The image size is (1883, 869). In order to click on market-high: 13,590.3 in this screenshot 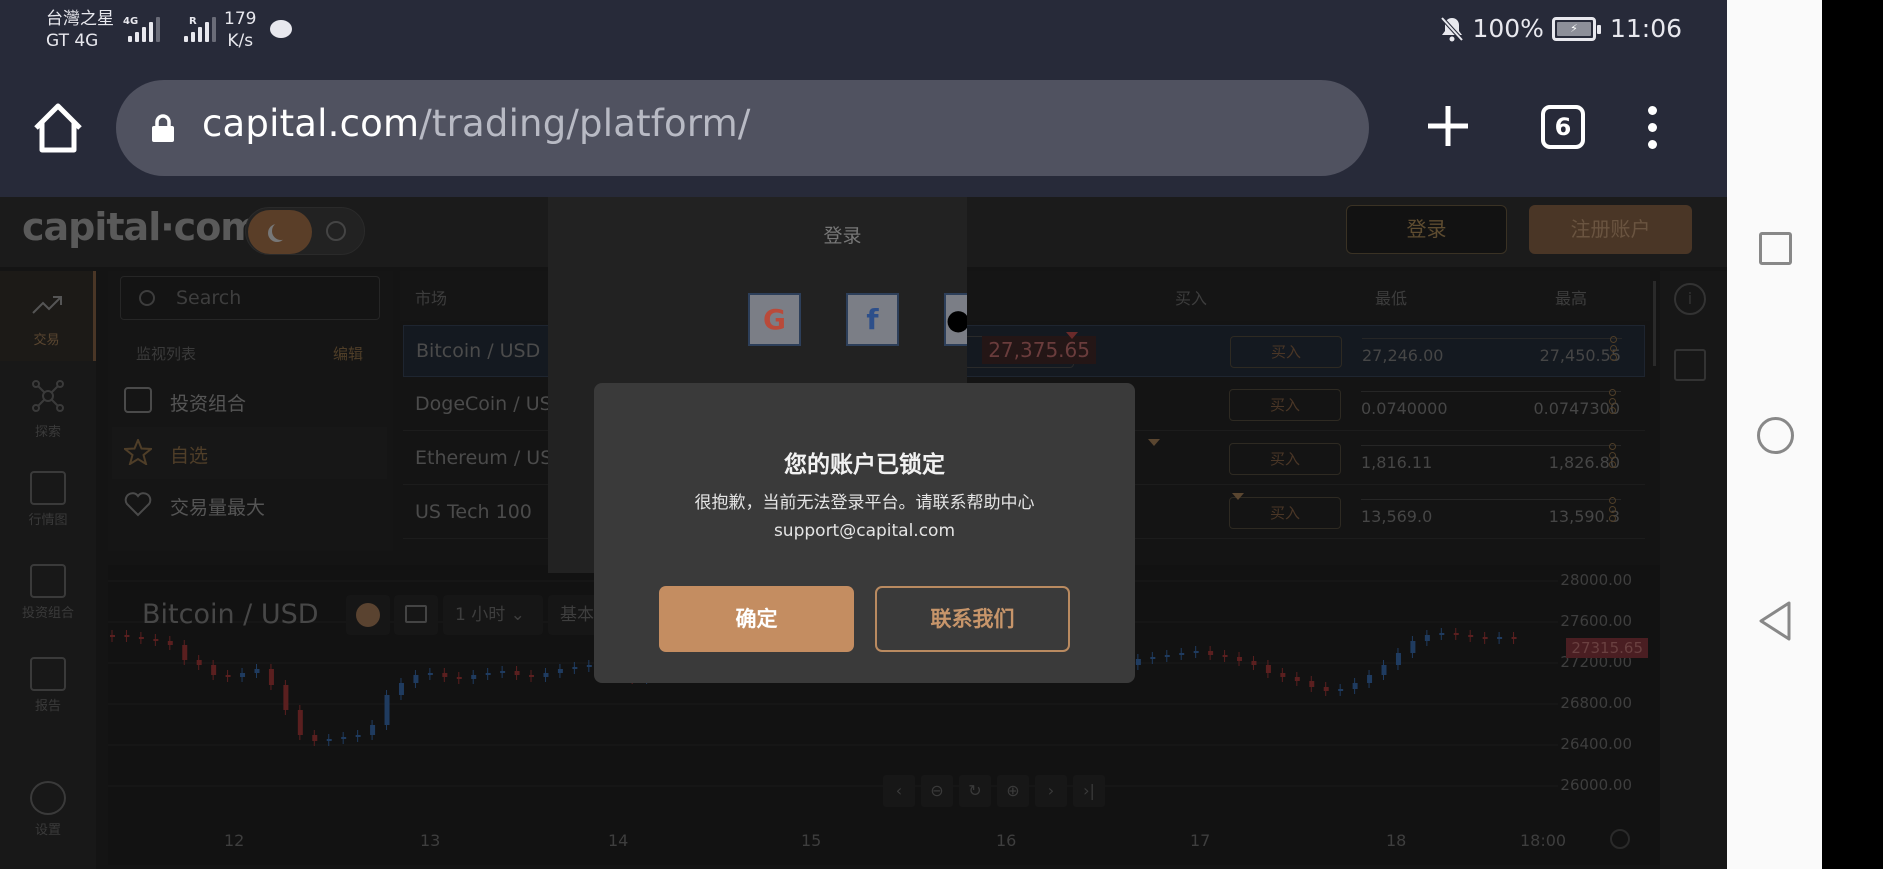, I will do `click(1584, 516)`.